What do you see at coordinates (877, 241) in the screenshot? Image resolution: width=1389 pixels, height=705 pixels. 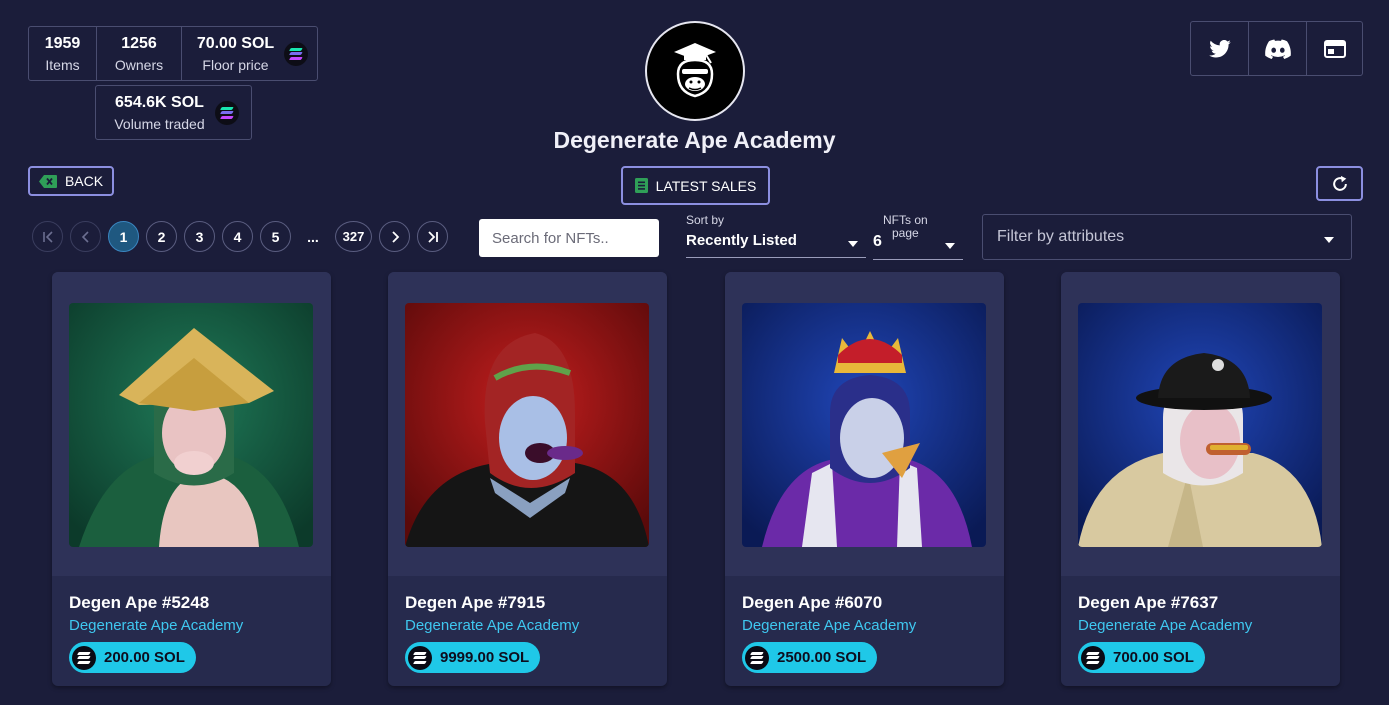 I see `per-page-value: 6` at bounding box center [877, 241].